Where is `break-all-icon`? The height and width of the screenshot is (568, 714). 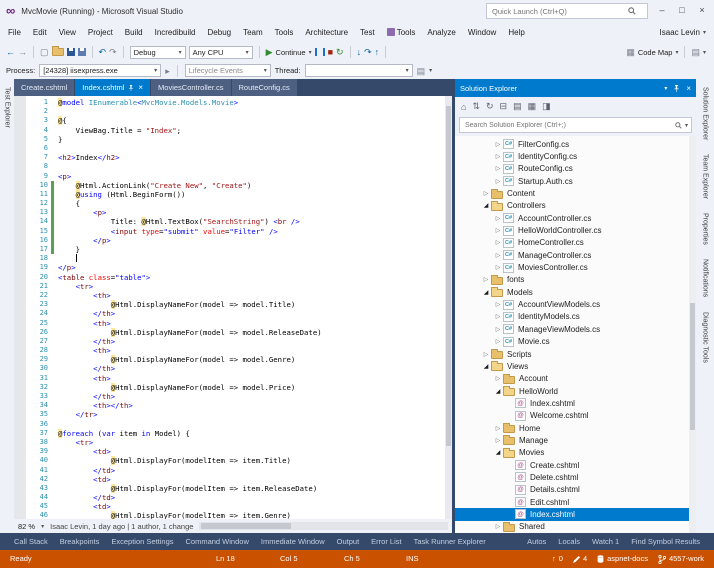 break-all-icon is located at coordinates (319, 52).